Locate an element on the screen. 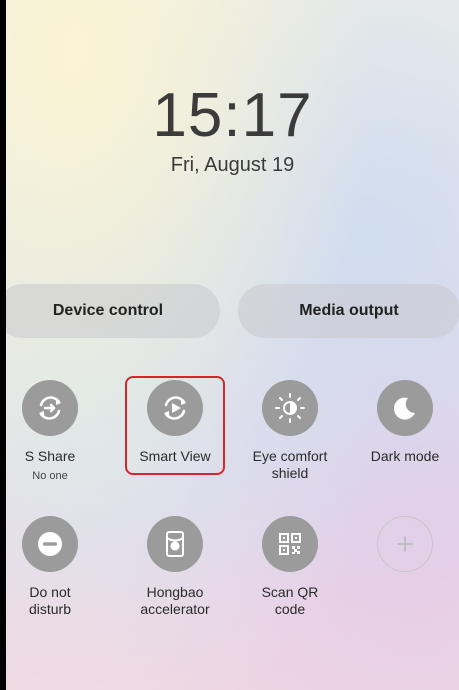 The image size is (459, 690). tile-hongbao-accelerator: Hongbao accelerator is located at coordinates (175, 567).